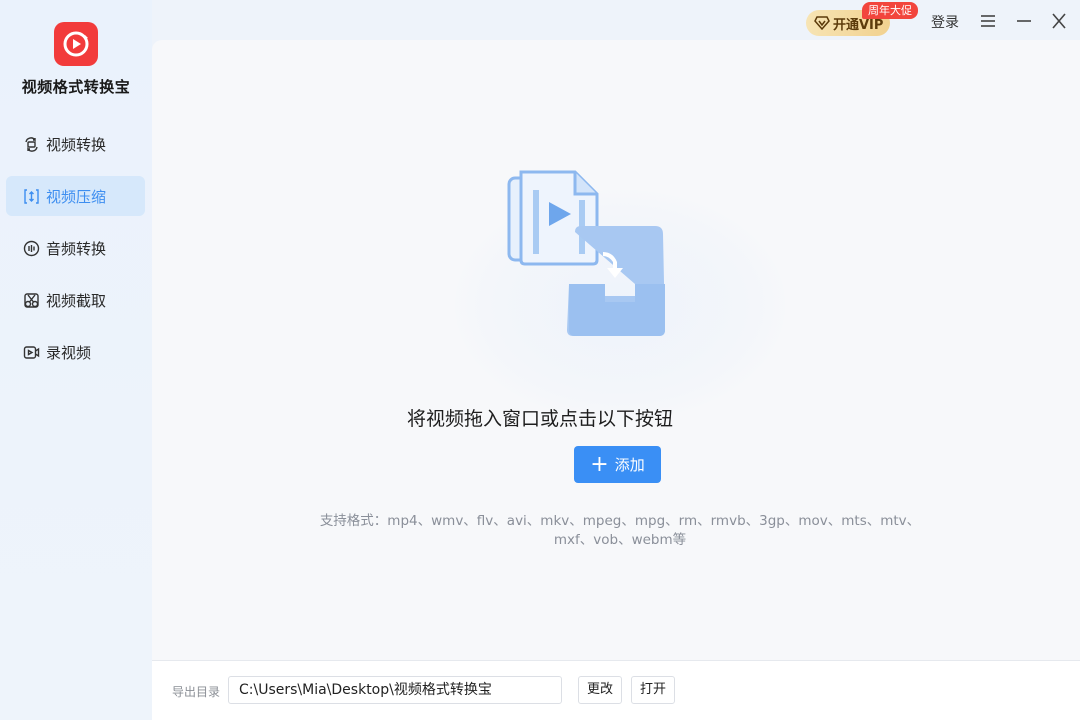  Describe the element at coordinates (395, 690) in the screenshot. I see `output-path-field: C:\Users\Mia\Desktop\视频格式转换宝` at that location.